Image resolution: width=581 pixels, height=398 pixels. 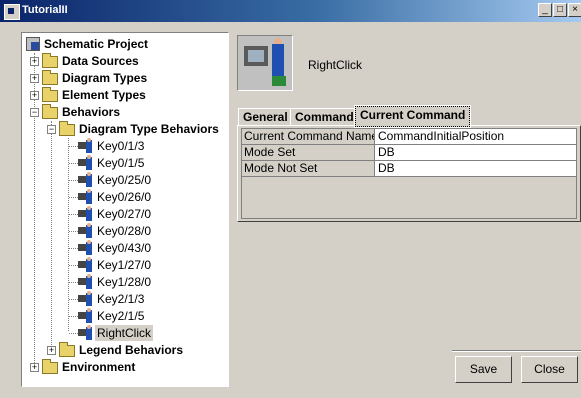 What do you see at coordinates (124, 214) in the screenshot?
I see `tree-label: Key0/27/0` at bounding box center [124, 214].